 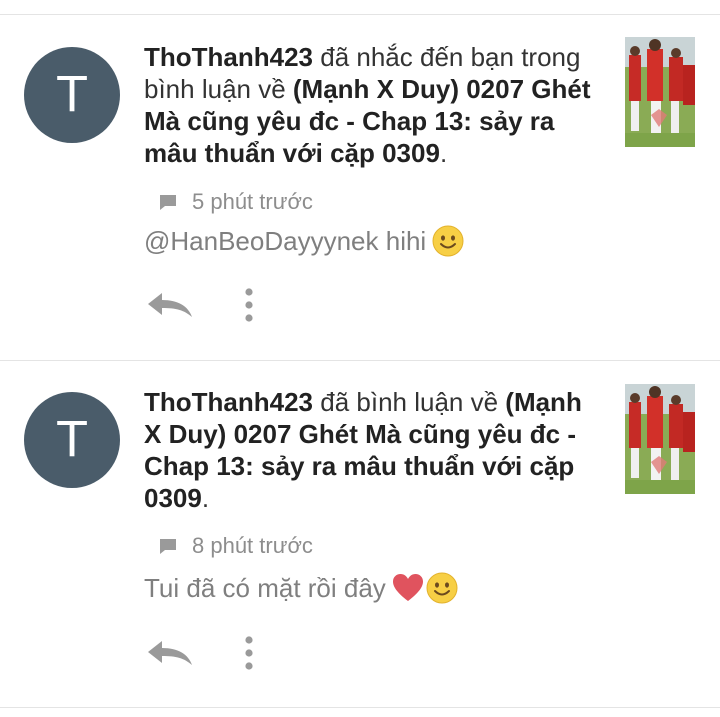 I want to click on comment-body: Tui đã có mặt rồi đây, so click(x=265, y=587).